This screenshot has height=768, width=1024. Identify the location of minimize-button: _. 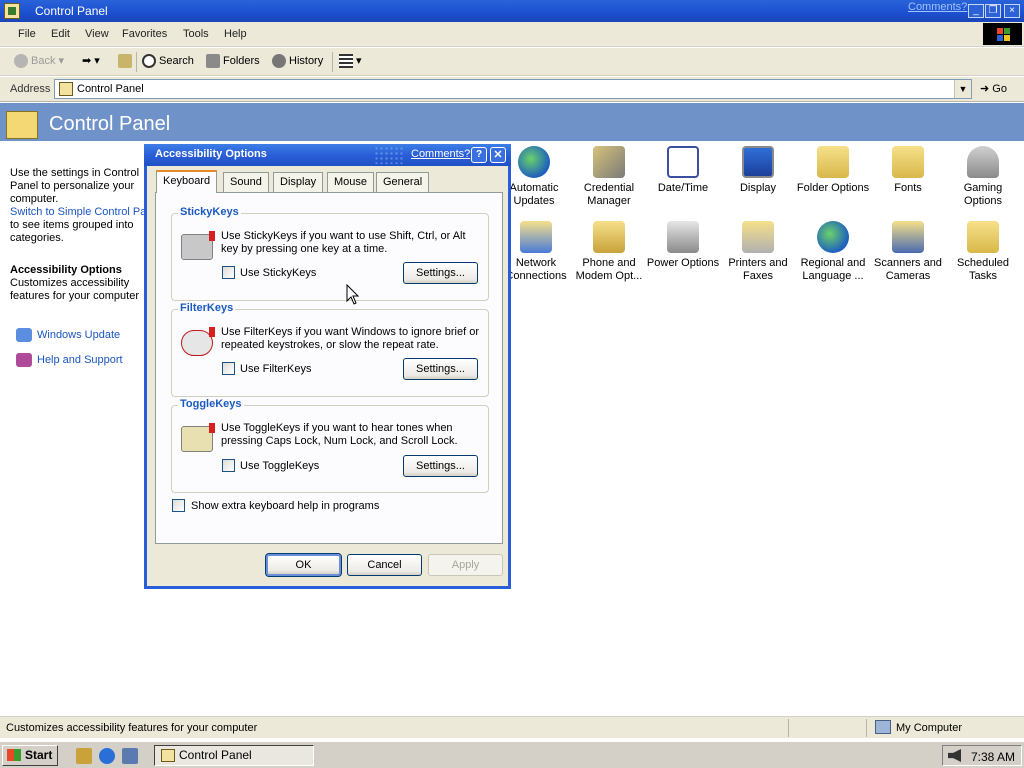
(976, 11).